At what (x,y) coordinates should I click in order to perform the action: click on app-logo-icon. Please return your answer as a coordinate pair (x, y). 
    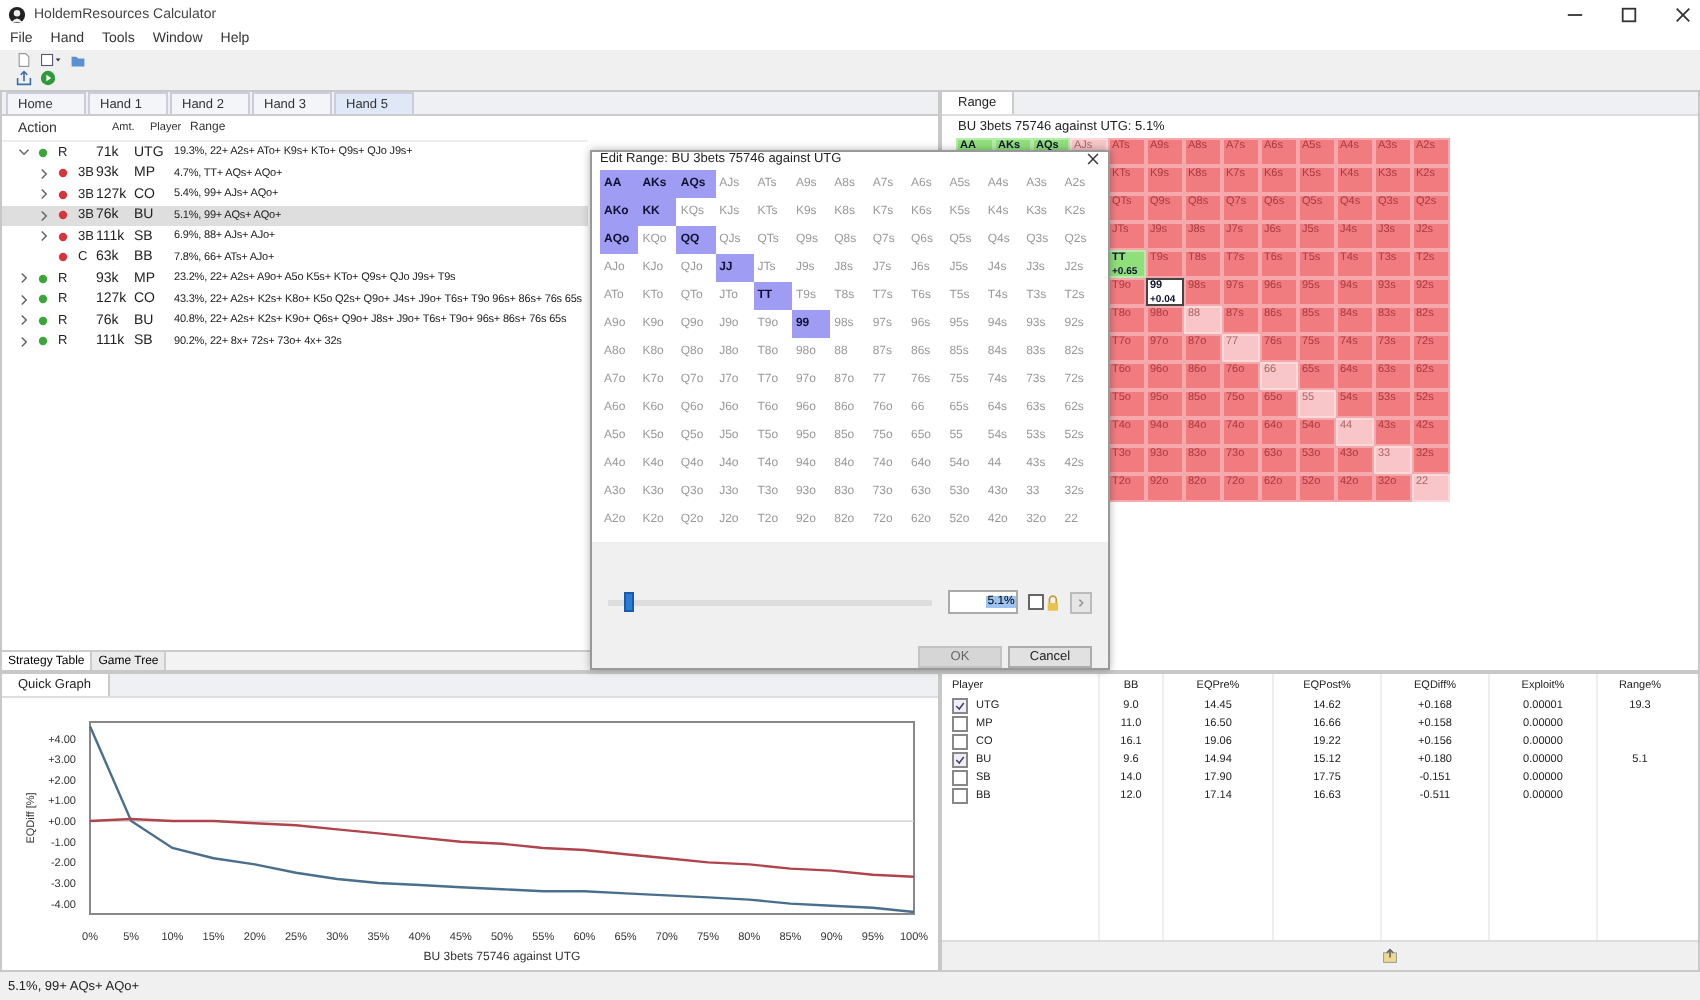
    Looking at the image, I should click on (17, 14).